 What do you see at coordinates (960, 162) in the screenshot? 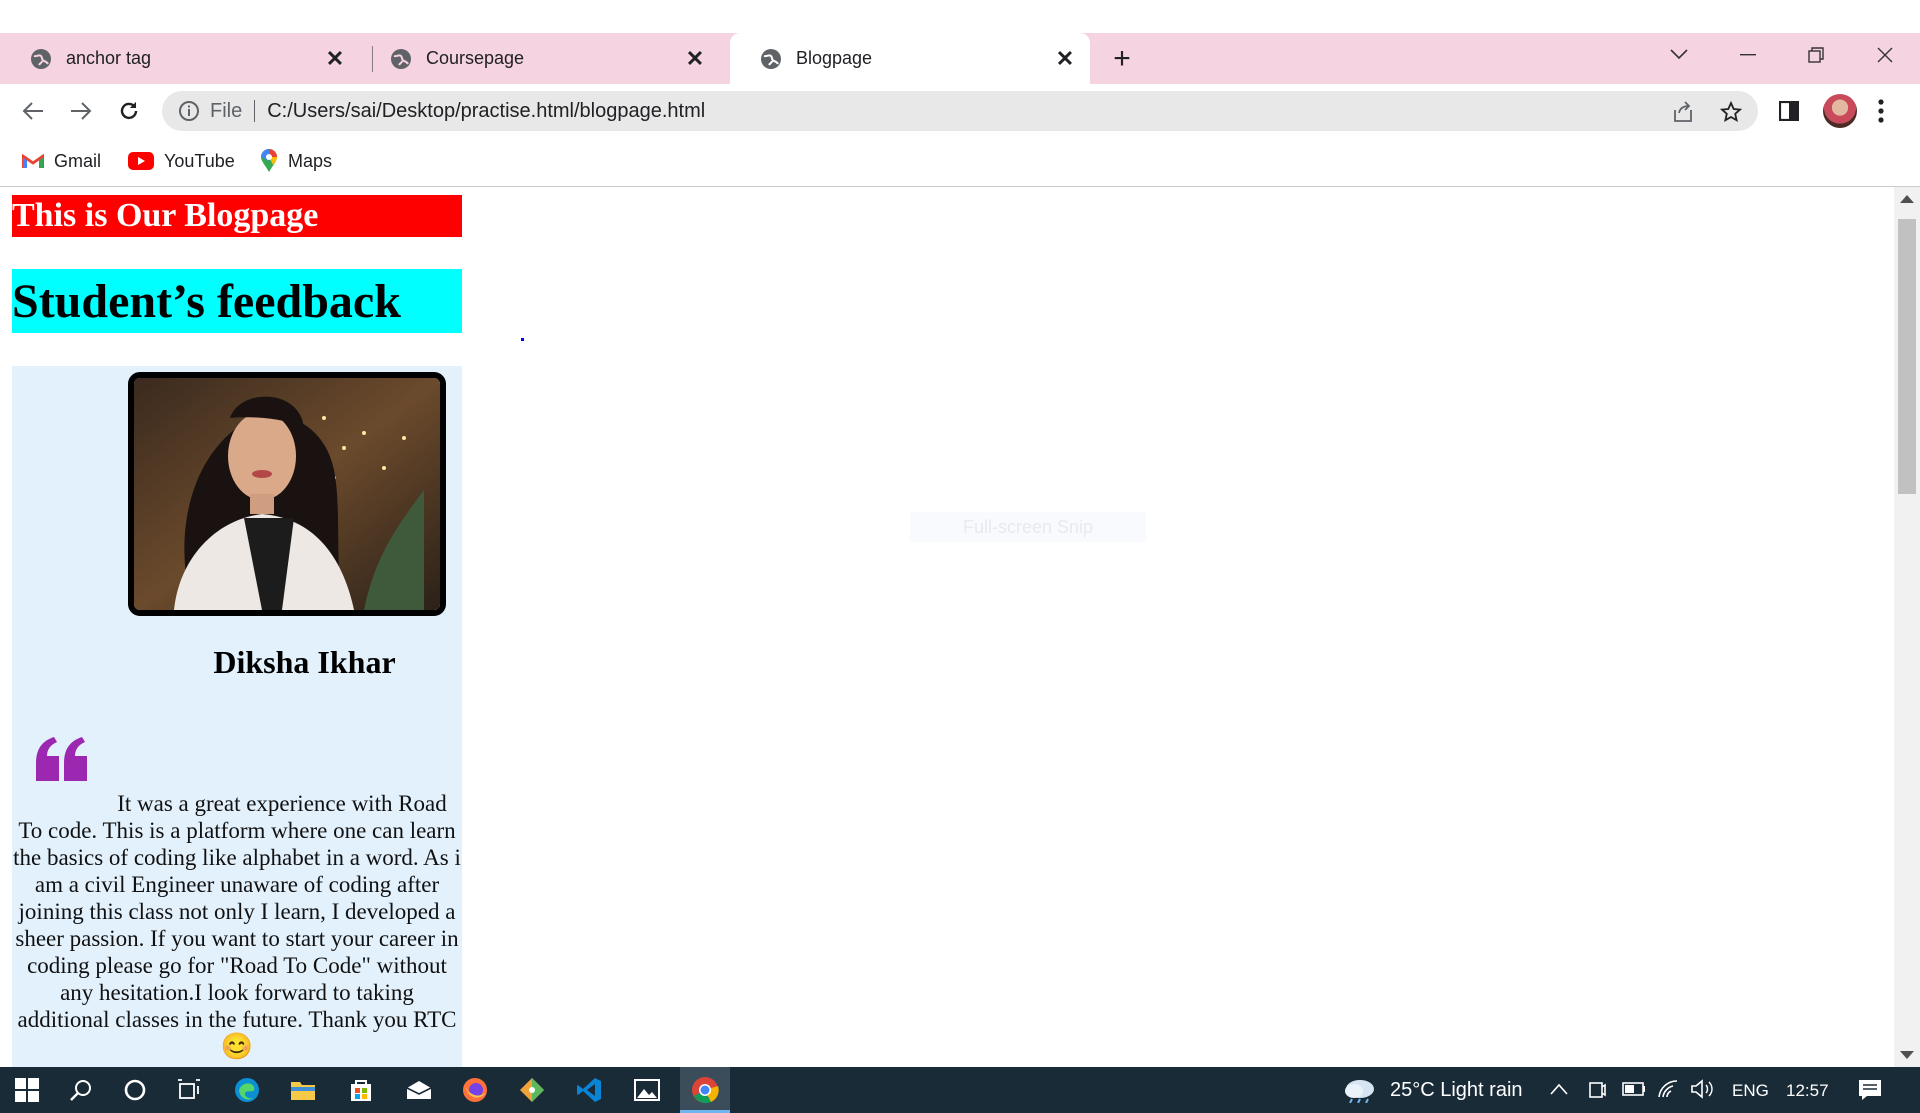
I see `bookmarks-bar: Gmail YouTube Maps` at bounding box center [960, 162].